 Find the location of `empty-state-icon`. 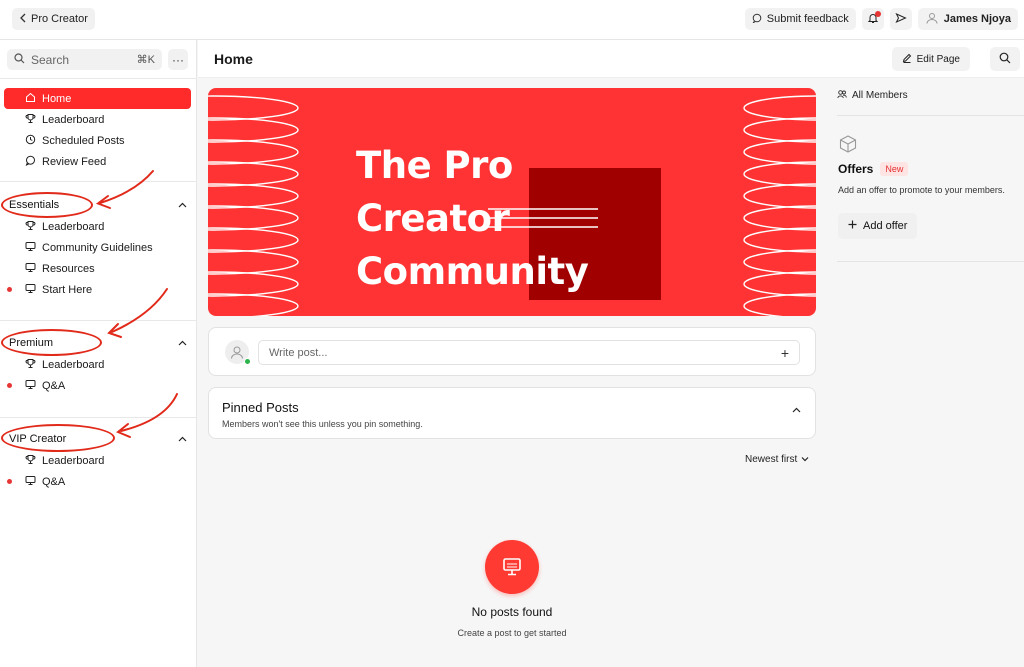

empty-state-icon is located at coordinates (512, 567).